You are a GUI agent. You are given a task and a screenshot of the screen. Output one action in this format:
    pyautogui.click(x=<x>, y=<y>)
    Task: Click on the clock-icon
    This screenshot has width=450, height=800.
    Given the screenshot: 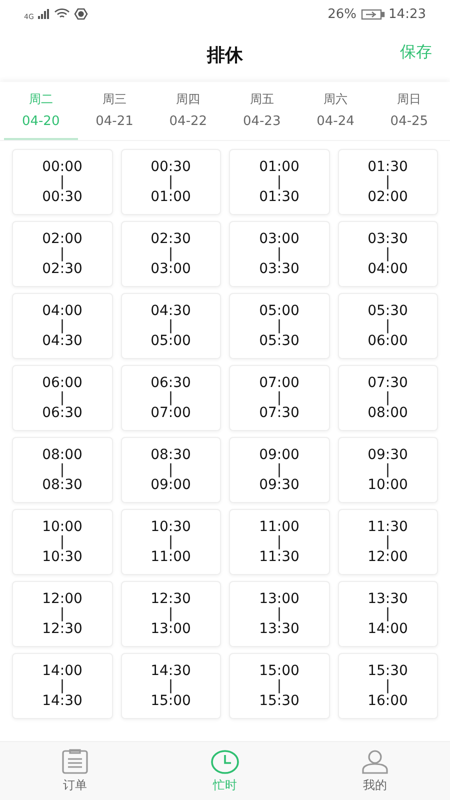 What is the action you would take?
    pyautogui.click(x=225, y=761)
    